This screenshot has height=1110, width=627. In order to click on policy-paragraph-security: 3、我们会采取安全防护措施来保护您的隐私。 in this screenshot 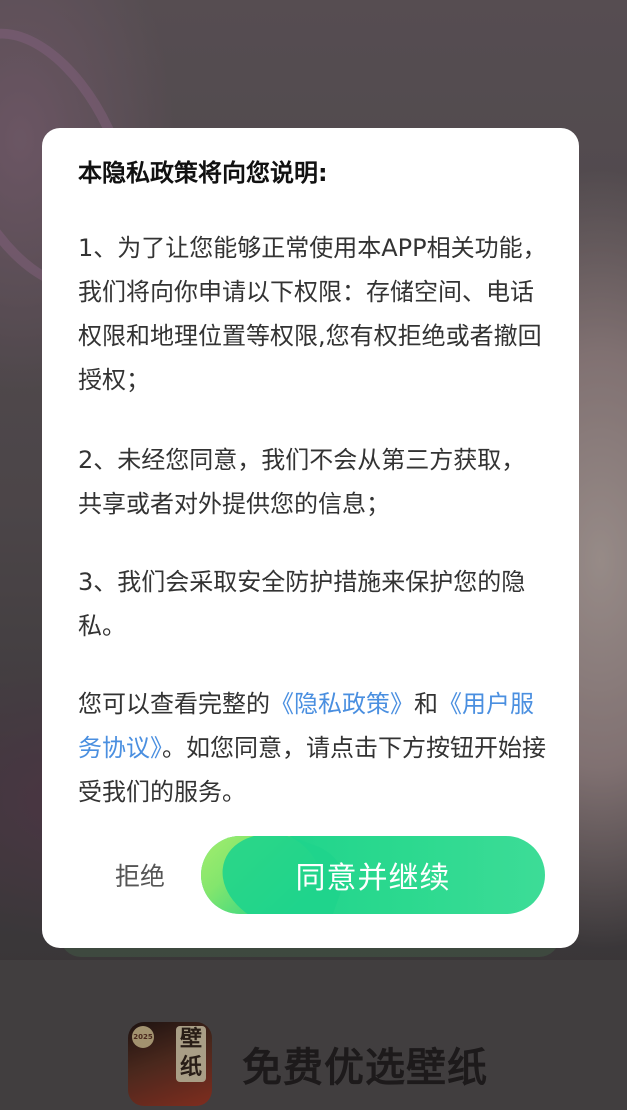, I will do `click(302, 604)`.